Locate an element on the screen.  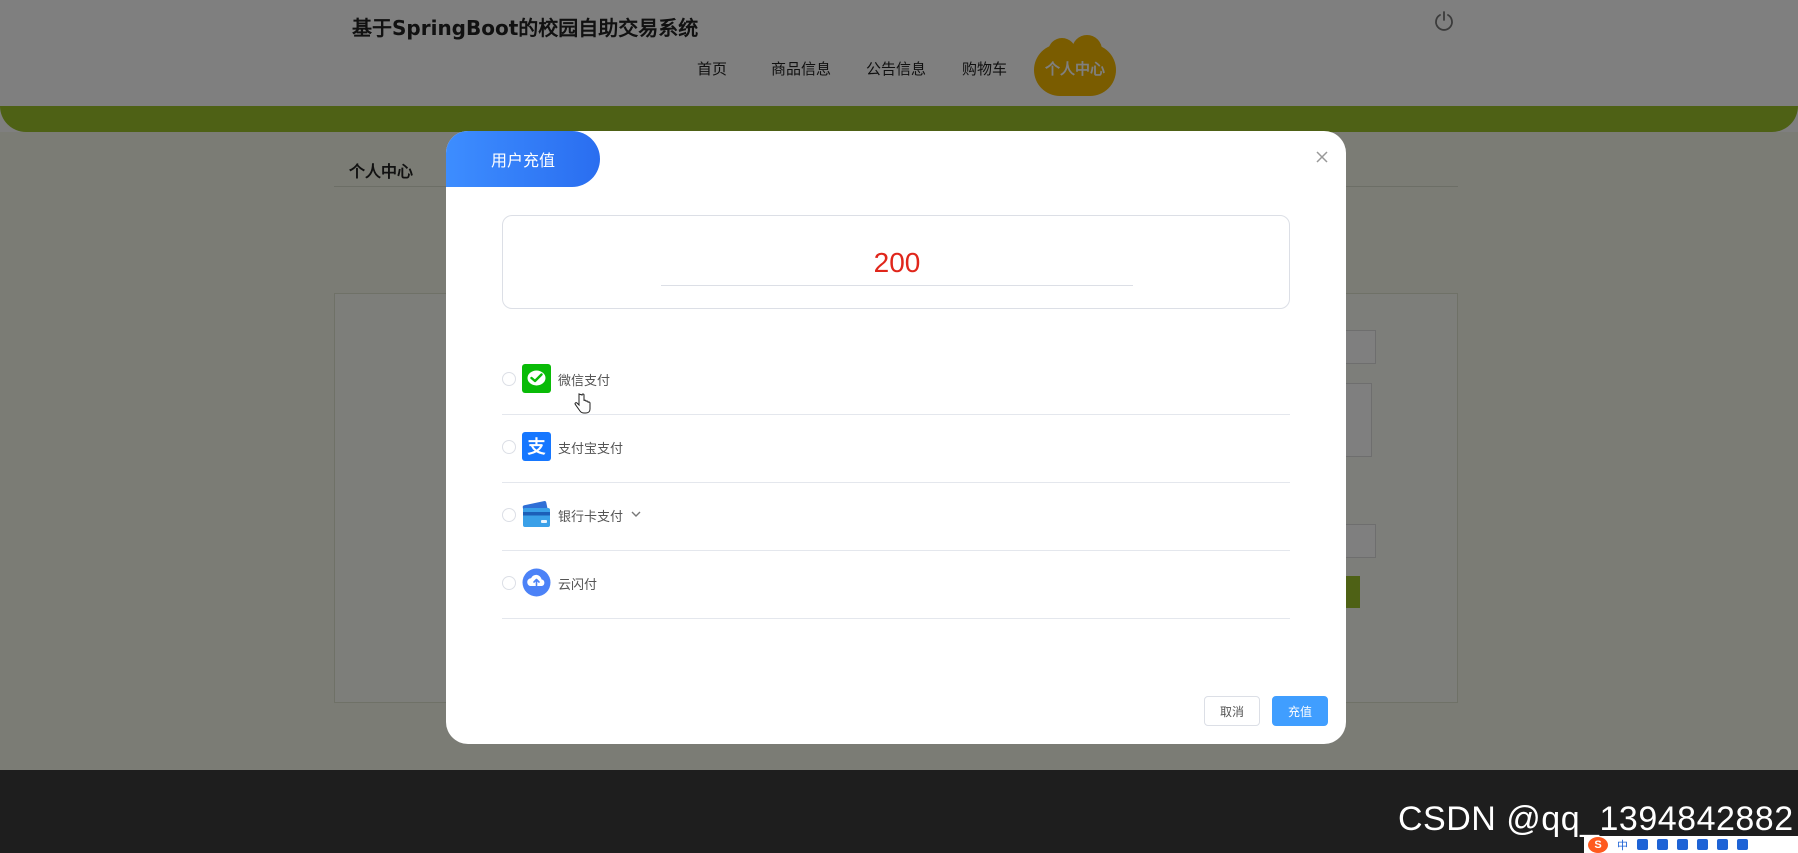
payment-option-bank-card: 银行卡支付 is located at coordinates (896, 517).